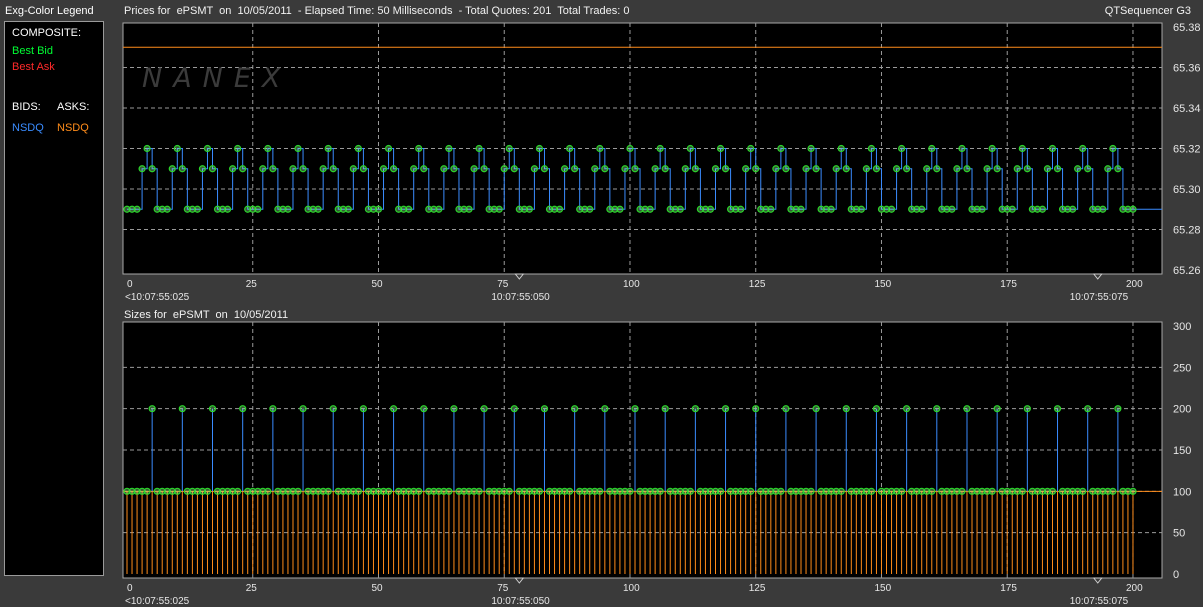  What do you see at coordinates (1182, 410) in the screenshot?
I see `size-y-tick-label: 200` at bounding box center [1182, 410].